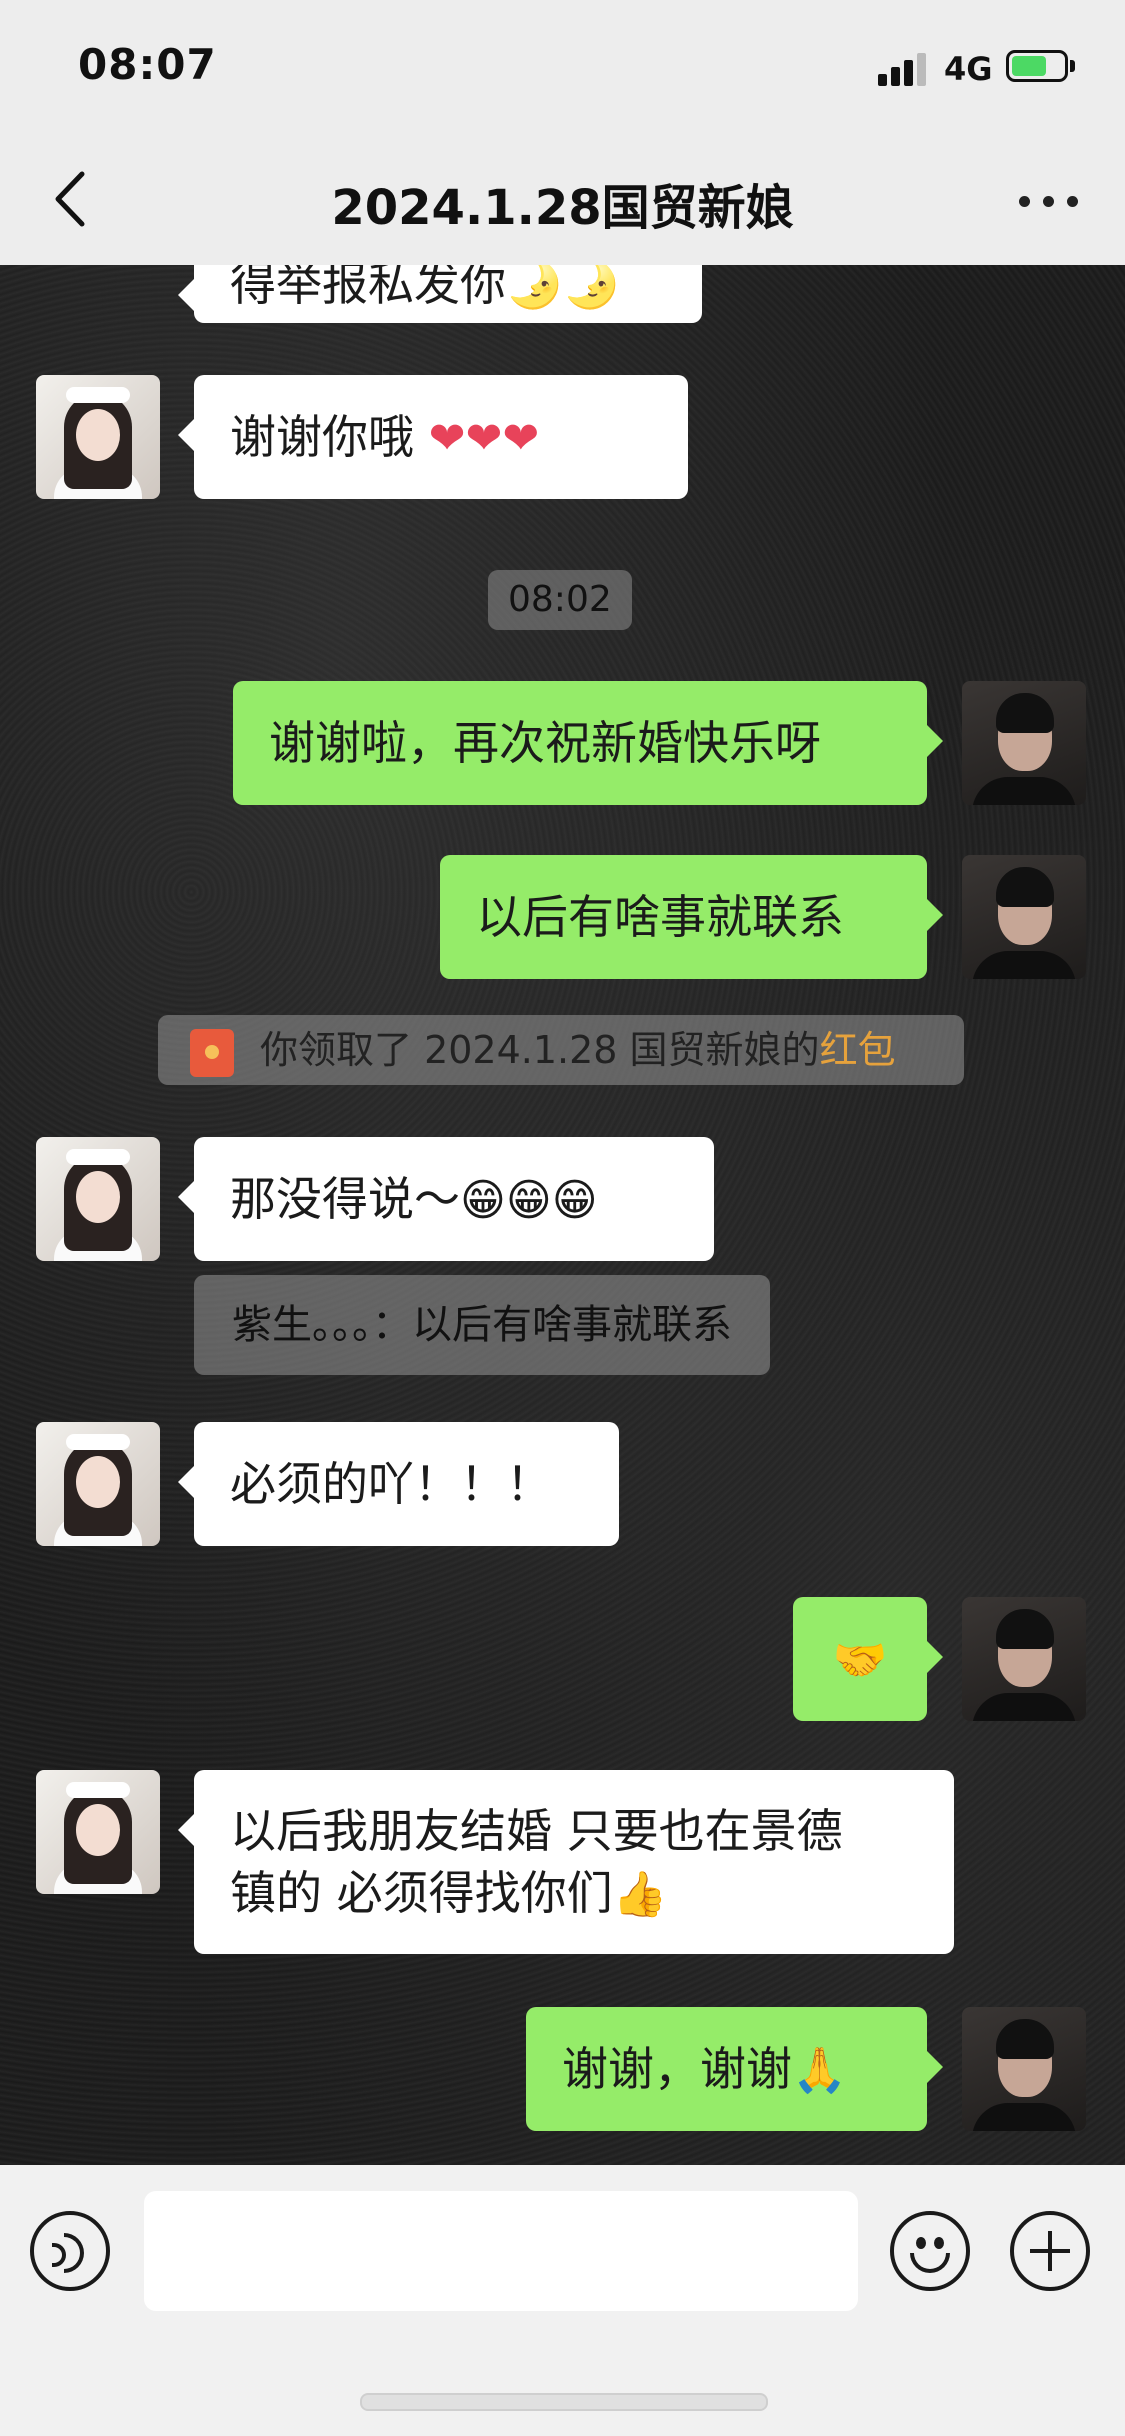  Describe the element at coordinates (391, 1484) in the screenshot. I see `message-text: 必须的吖！！！` at that location.